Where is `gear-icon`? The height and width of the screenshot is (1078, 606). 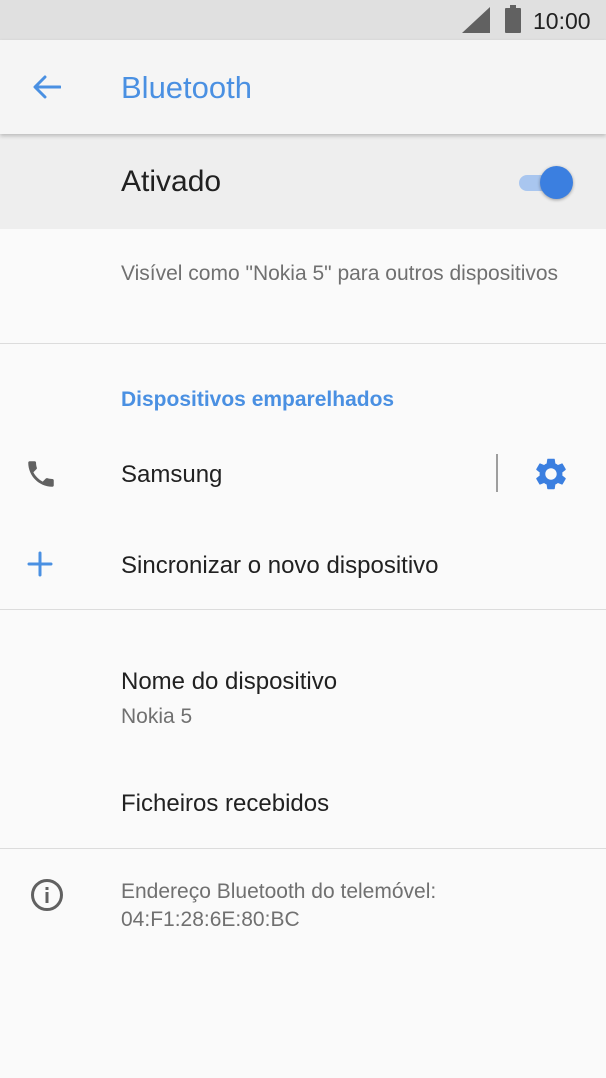 gear-icon is located at coordinates (551, 474).